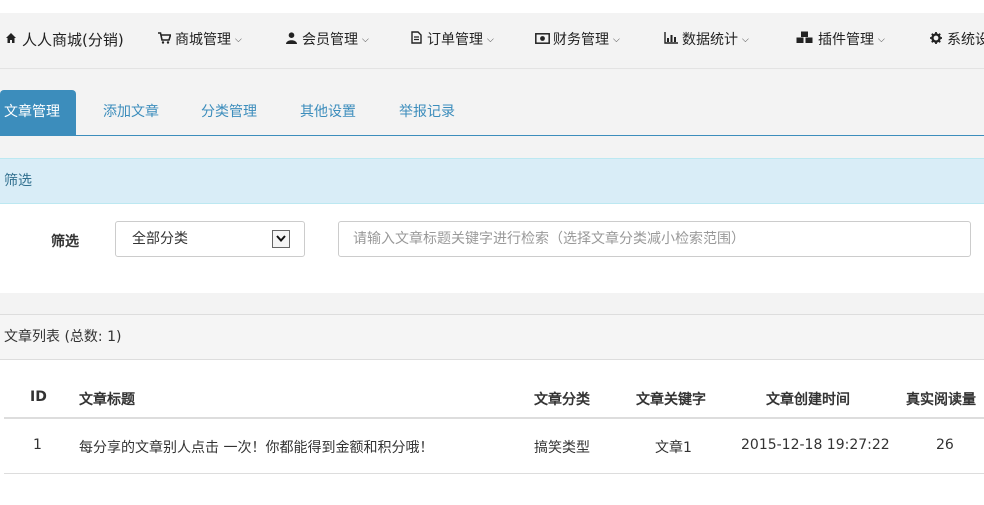 This screenshot has width=984, height=505. What do you see at coordinates (73, 40) in the screenshot?
I see `brand-label: 人人商城(分销)` at bounding box center [73, 40].